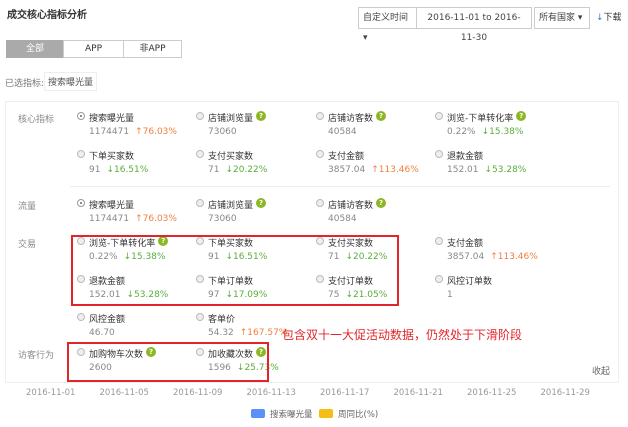 The height and width of the screenshot is (427, 628). I want to click on metric-value-wrap: 152.01 ↓53.28%, so click(486, 170).